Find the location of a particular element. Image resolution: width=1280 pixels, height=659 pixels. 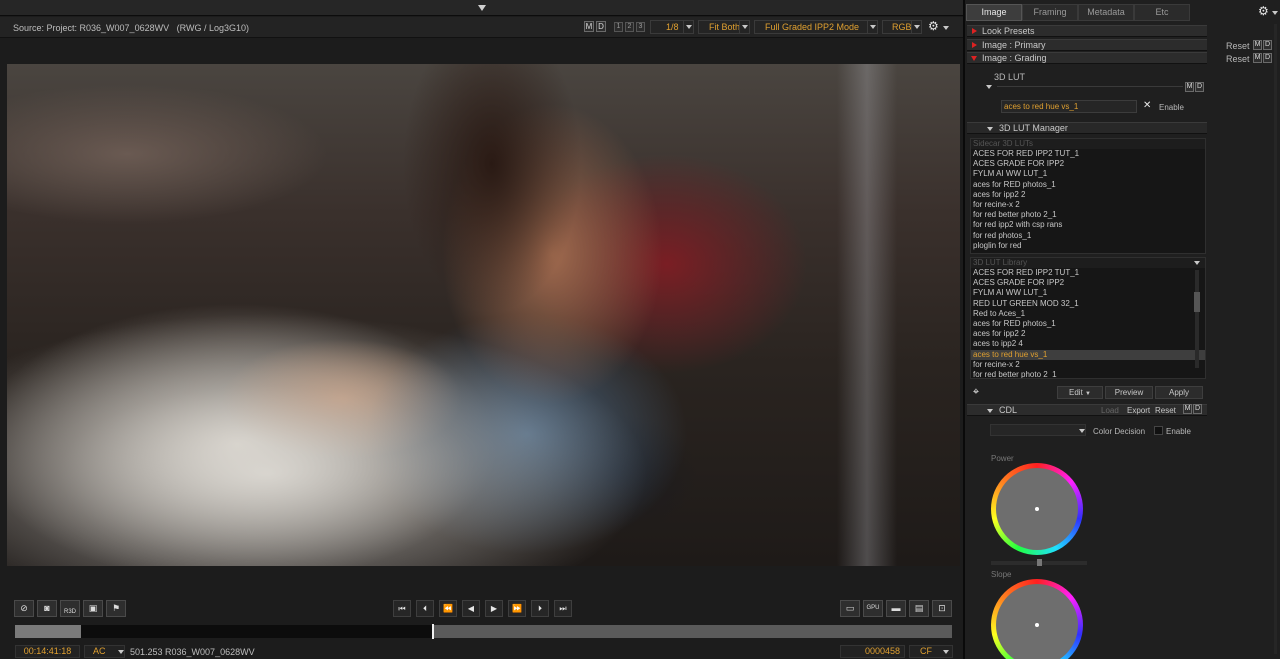

lut-slider-track is located at coordinates (1090, 86).